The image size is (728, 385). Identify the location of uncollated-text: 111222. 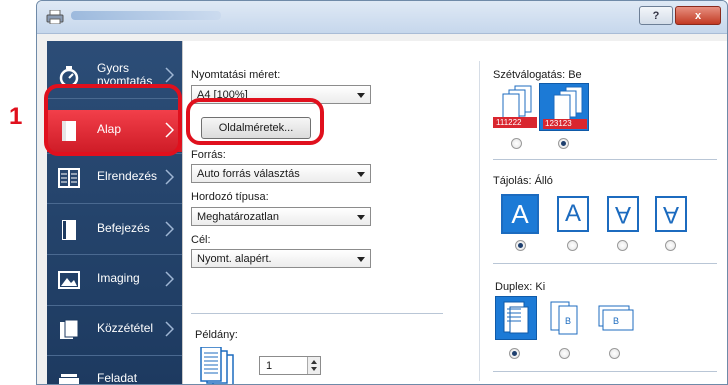
(509, 122).